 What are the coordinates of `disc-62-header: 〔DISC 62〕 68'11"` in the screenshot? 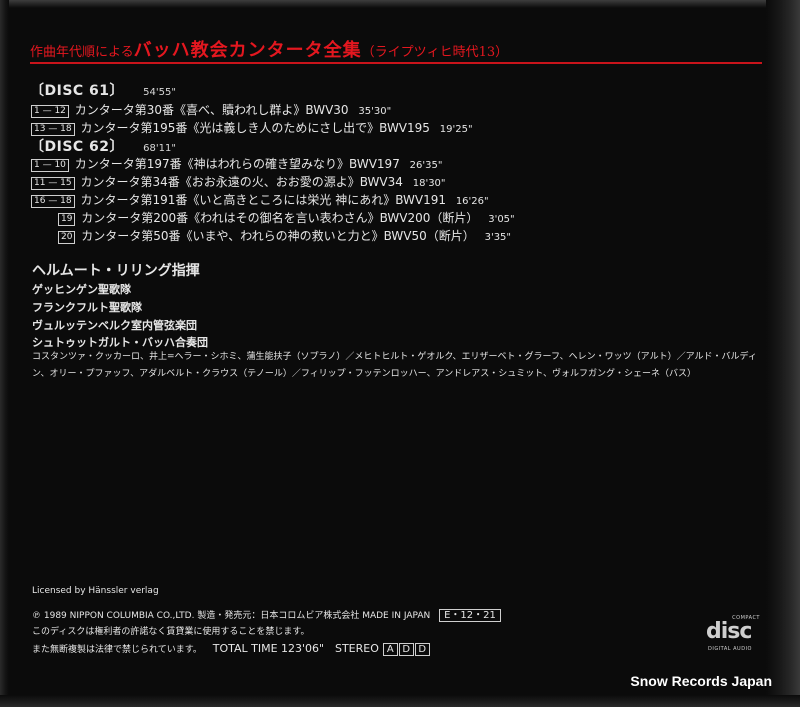 It's located at (103, 146).